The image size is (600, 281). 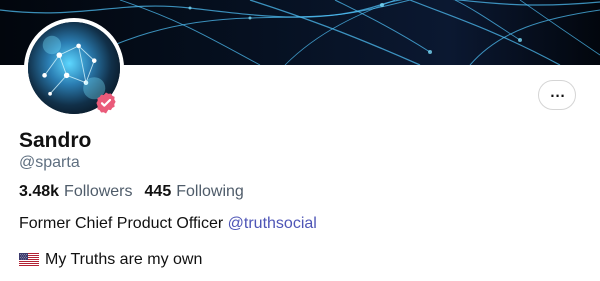 I want to click on display-name: Sandro, so click(x=55, y=140).